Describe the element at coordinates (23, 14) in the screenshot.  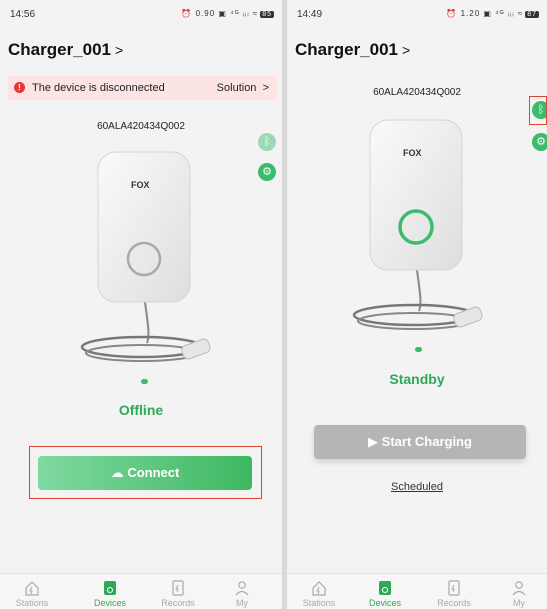
I see `status-time: 14:56` at that location.